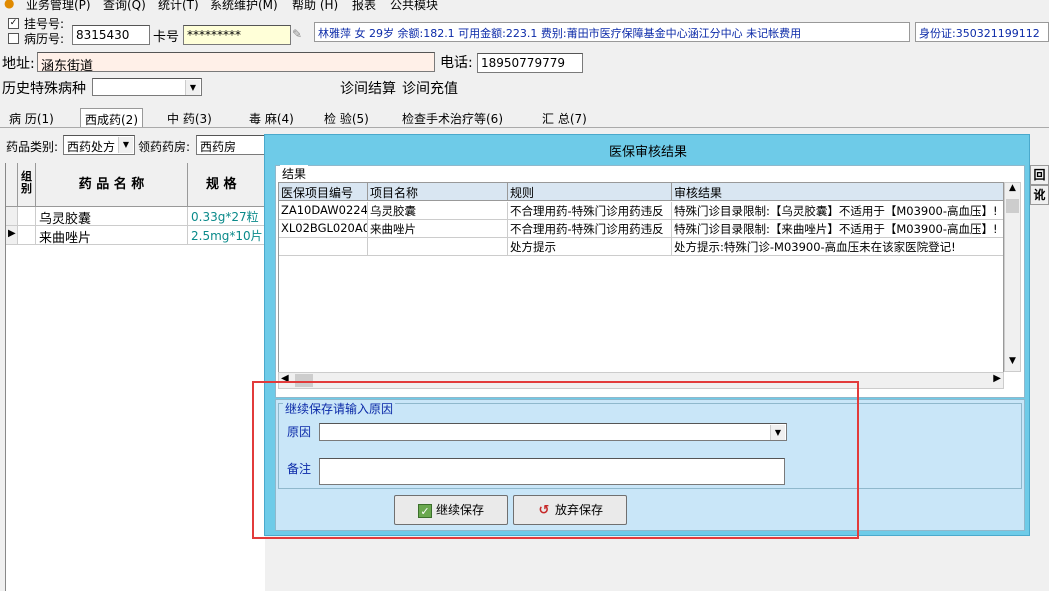  I want to click on tab-medical-record: 病 历(1), so click(31, 117).